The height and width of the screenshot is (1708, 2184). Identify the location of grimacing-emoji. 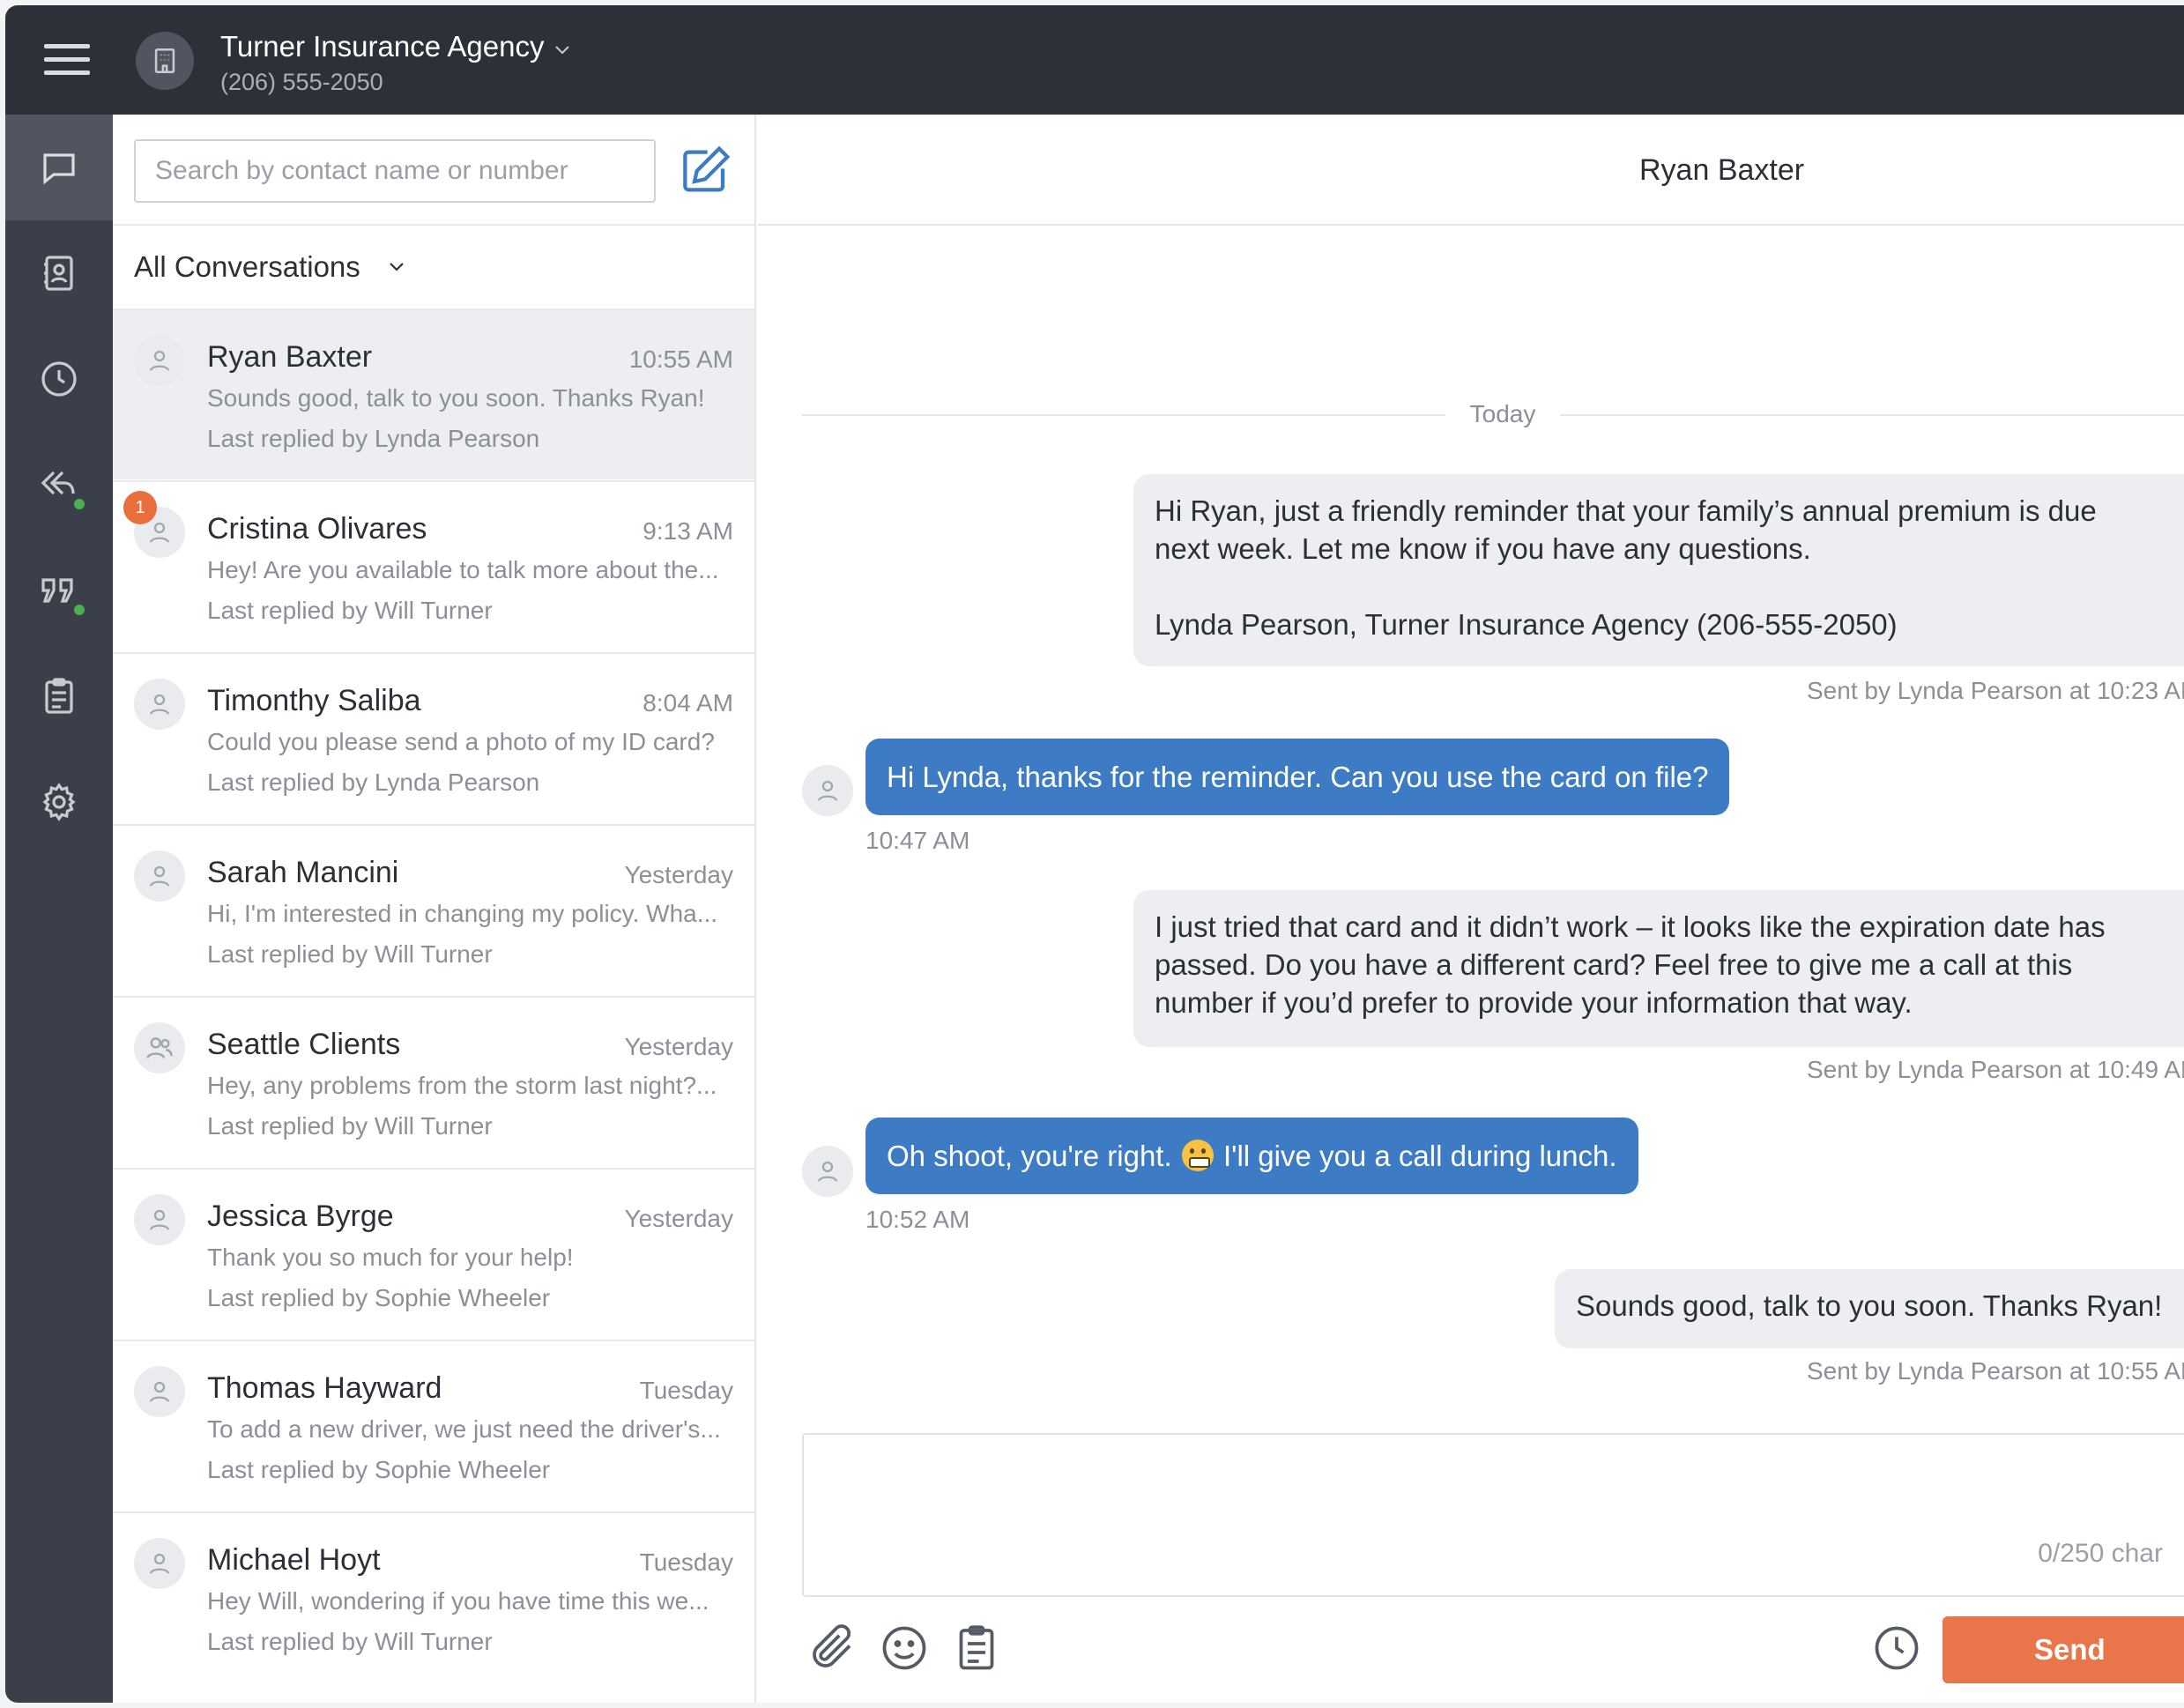
(1197, 1155).